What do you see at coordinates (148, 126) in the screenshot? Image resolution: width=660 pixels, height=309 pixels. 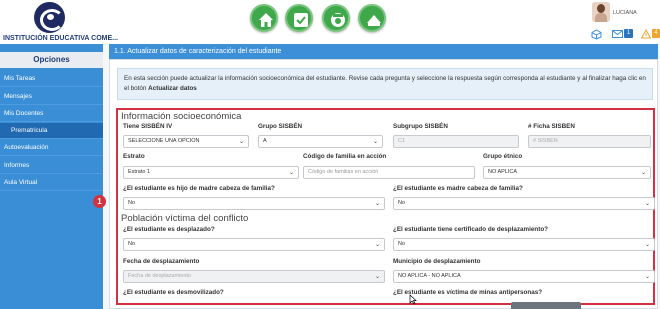 I see `sisben-label: Tiene SISBÉN IV` at bounding box center [148, 126].